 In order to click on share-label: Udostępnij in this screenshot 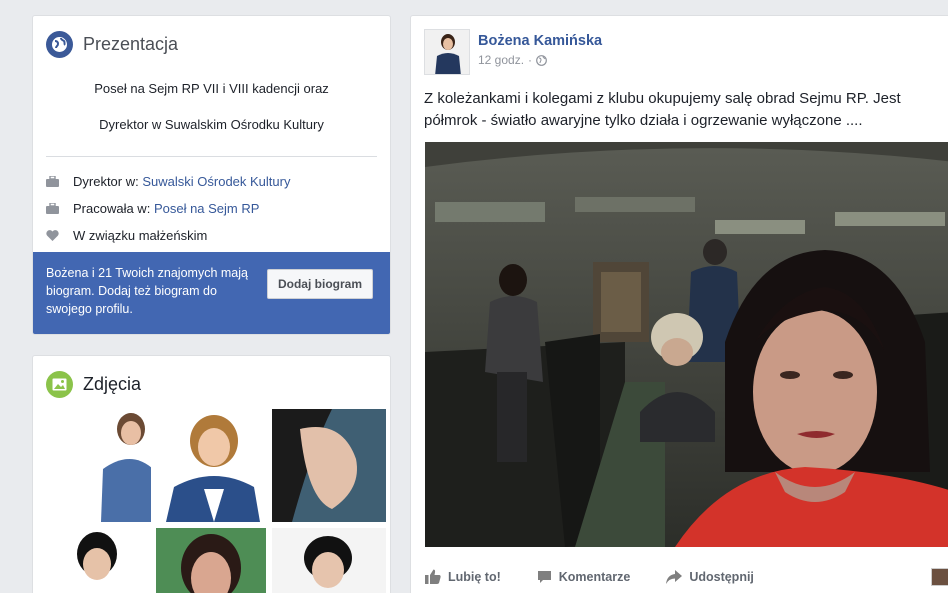, I will do `click(721, 576)`.